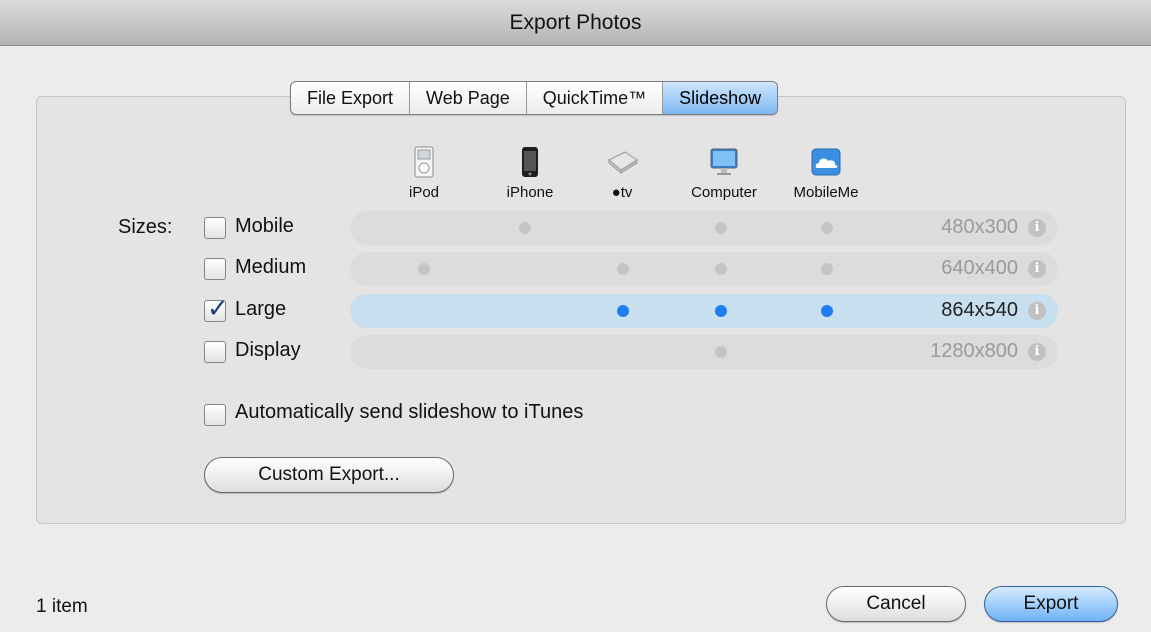 The image size is (1151, 632). I want to click on device-label-mobileme: MobileMe, so click(826, 192).